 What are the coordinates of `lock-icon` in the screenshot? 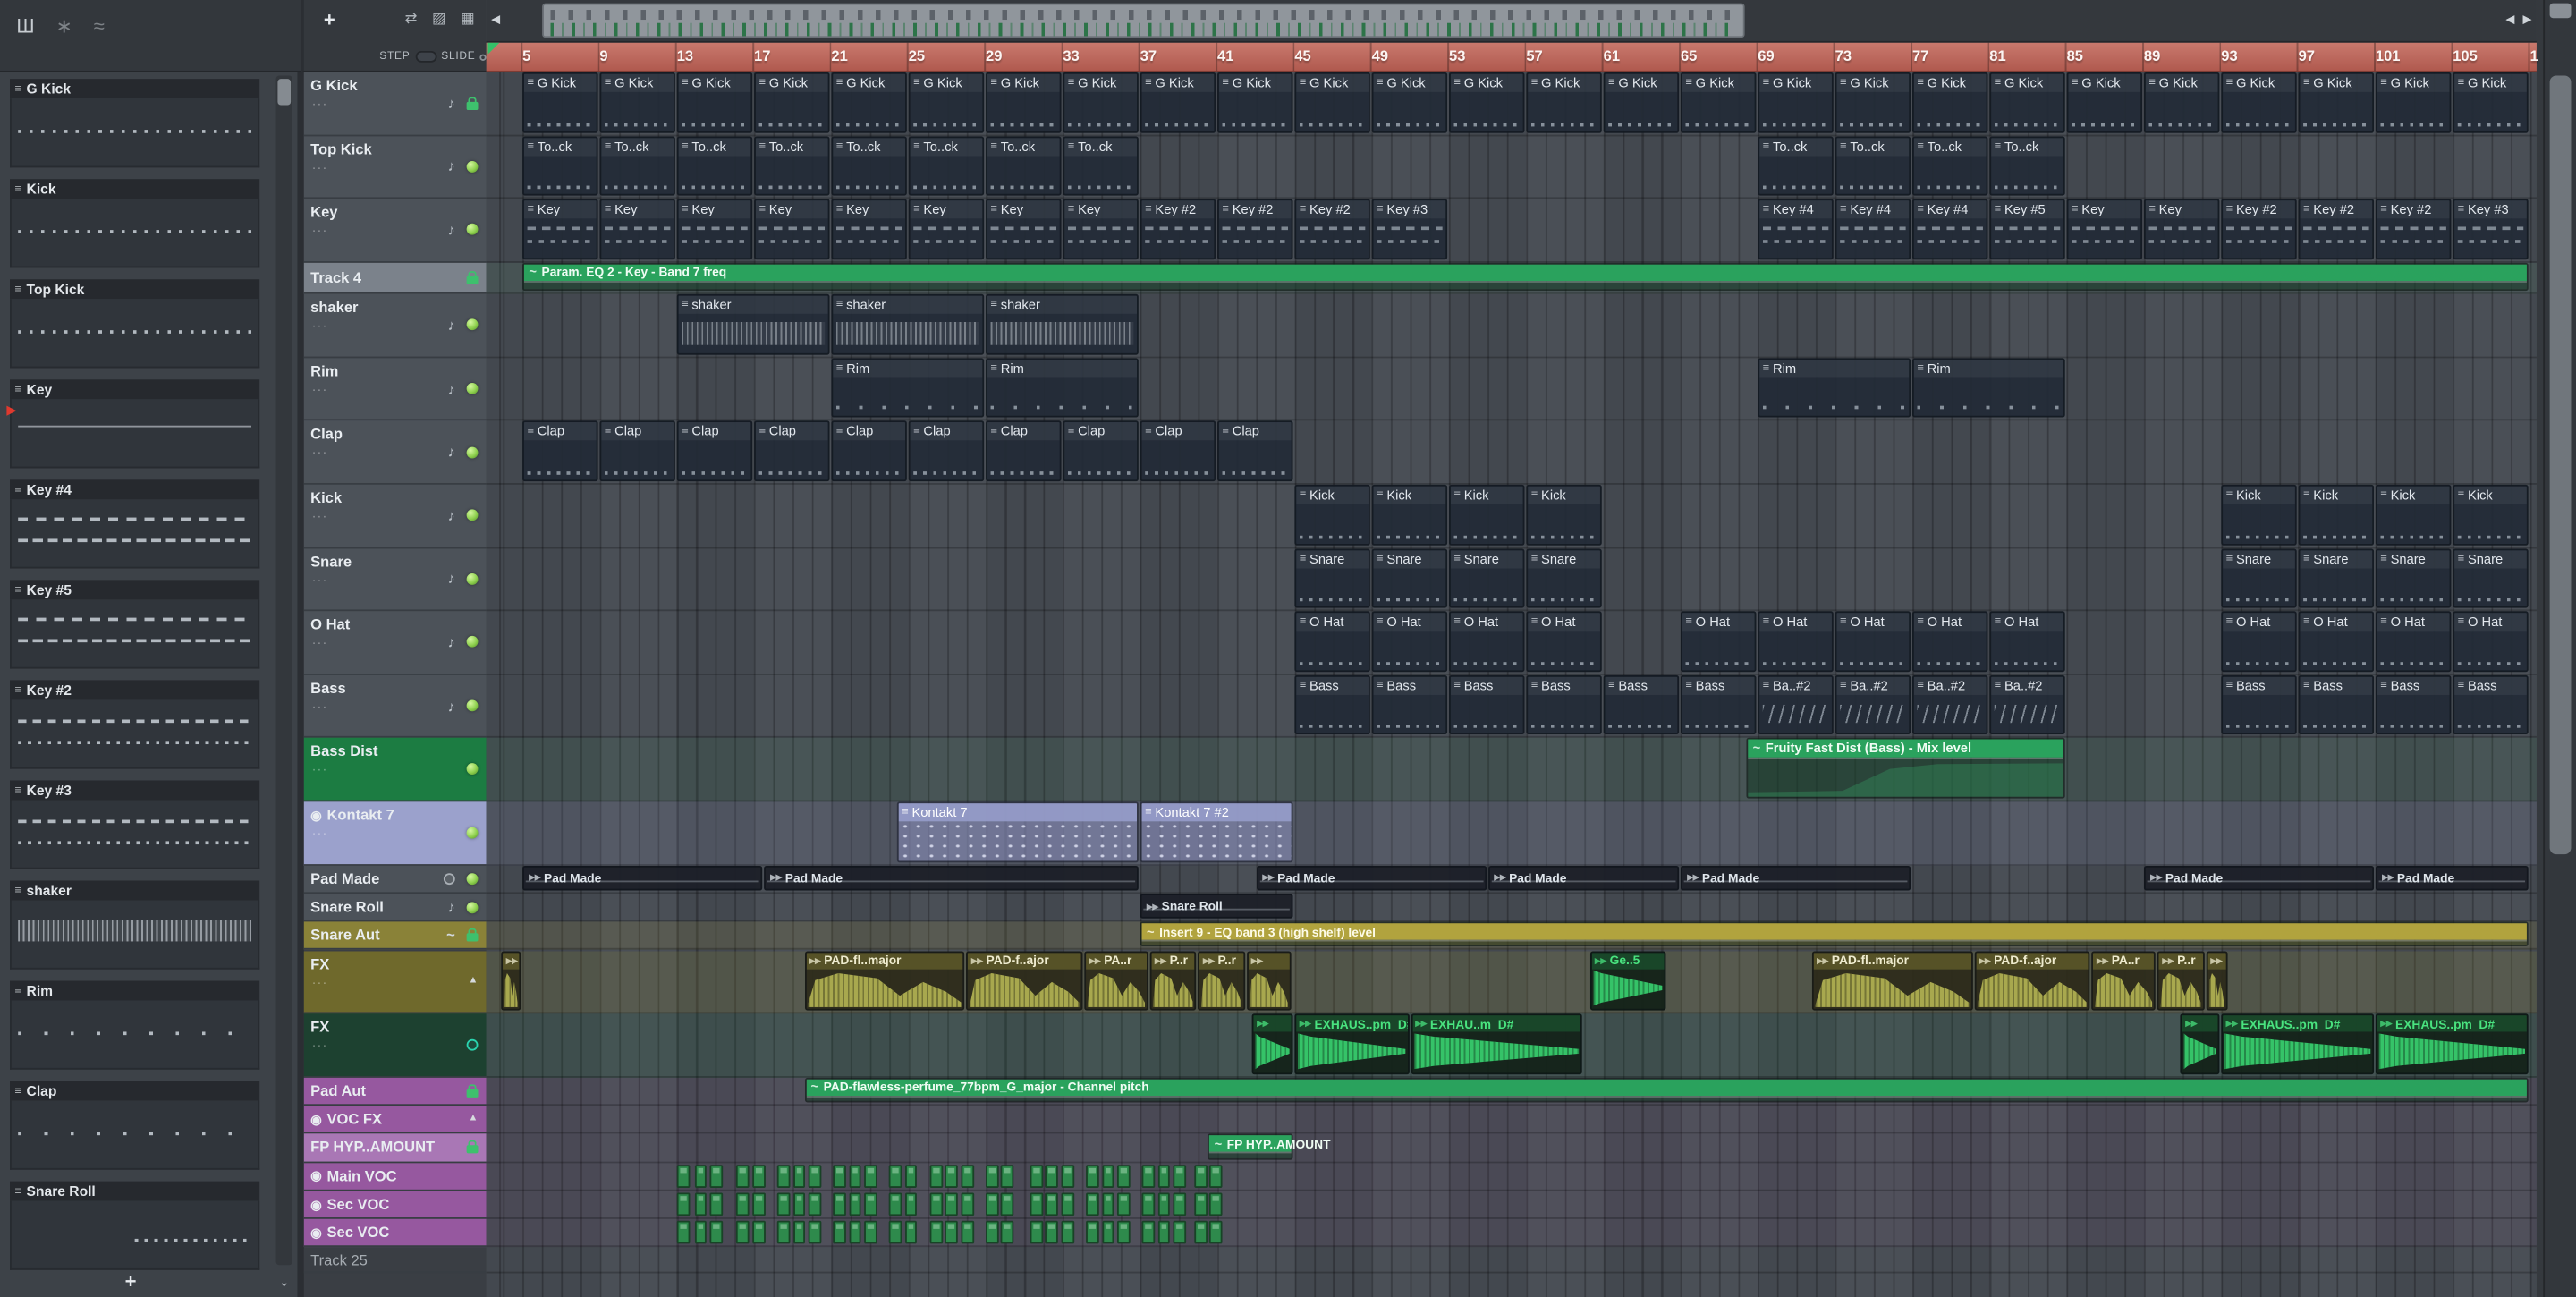 It's located at (472, 277).